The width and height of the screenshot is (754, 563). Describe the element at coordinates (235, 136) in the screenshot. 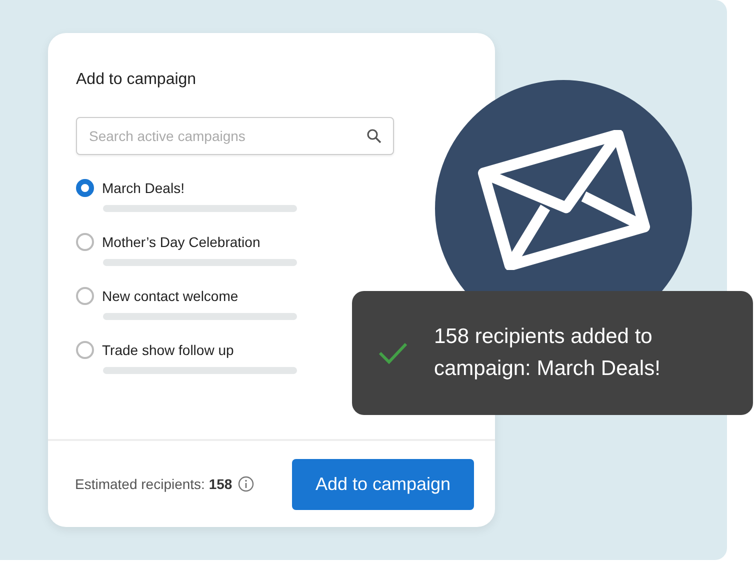

I see `search-field: Search active campaigns` at that location.